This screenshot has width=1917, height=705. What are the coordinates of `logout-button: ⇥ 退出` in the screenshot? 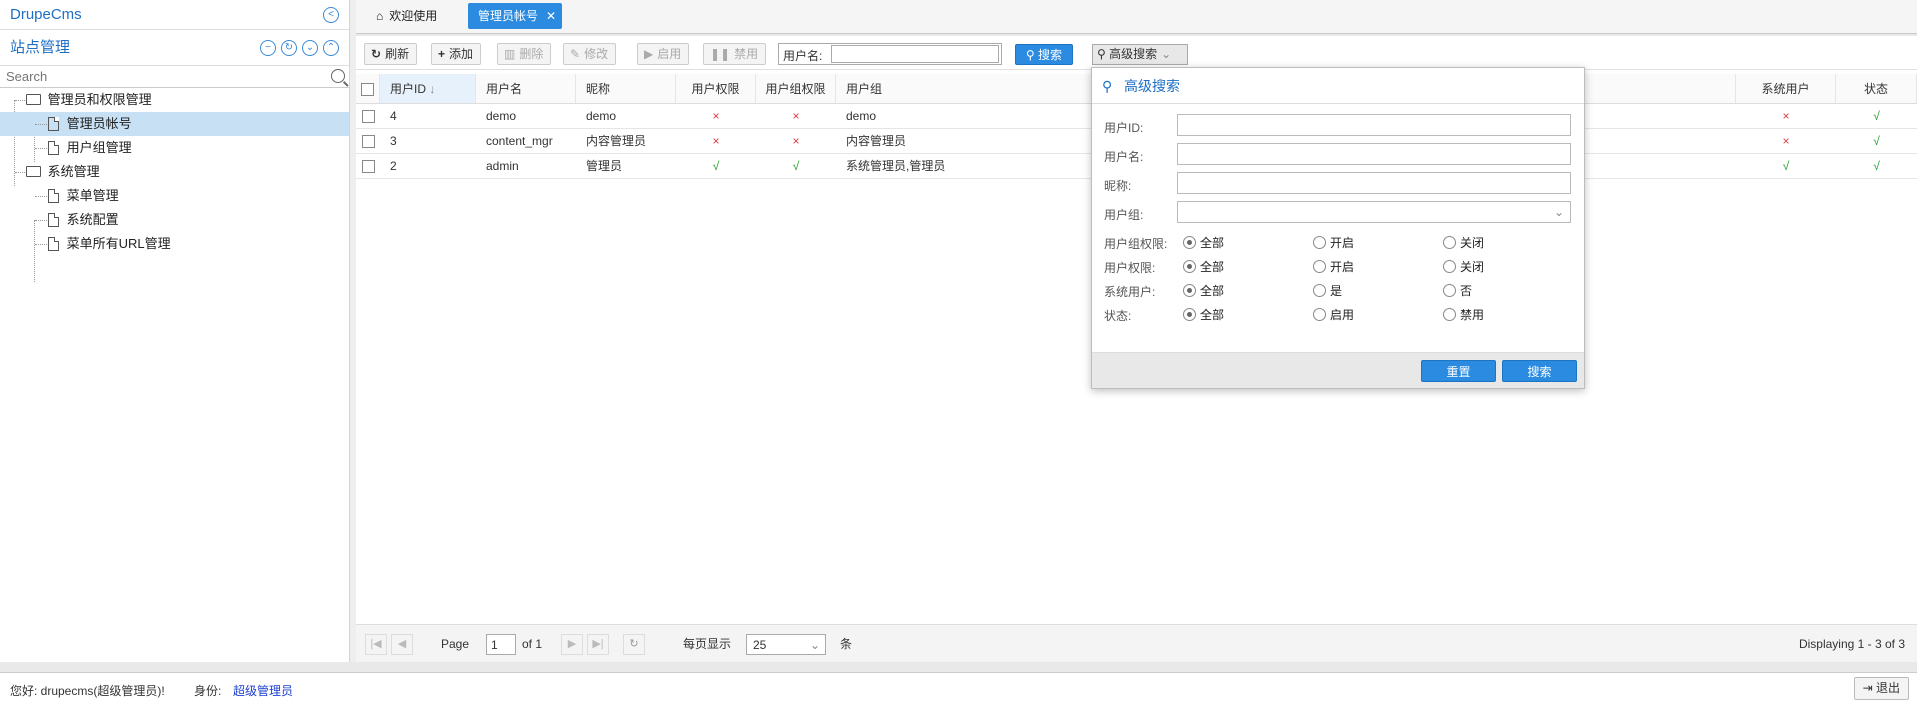 It's located at (1881, 688).